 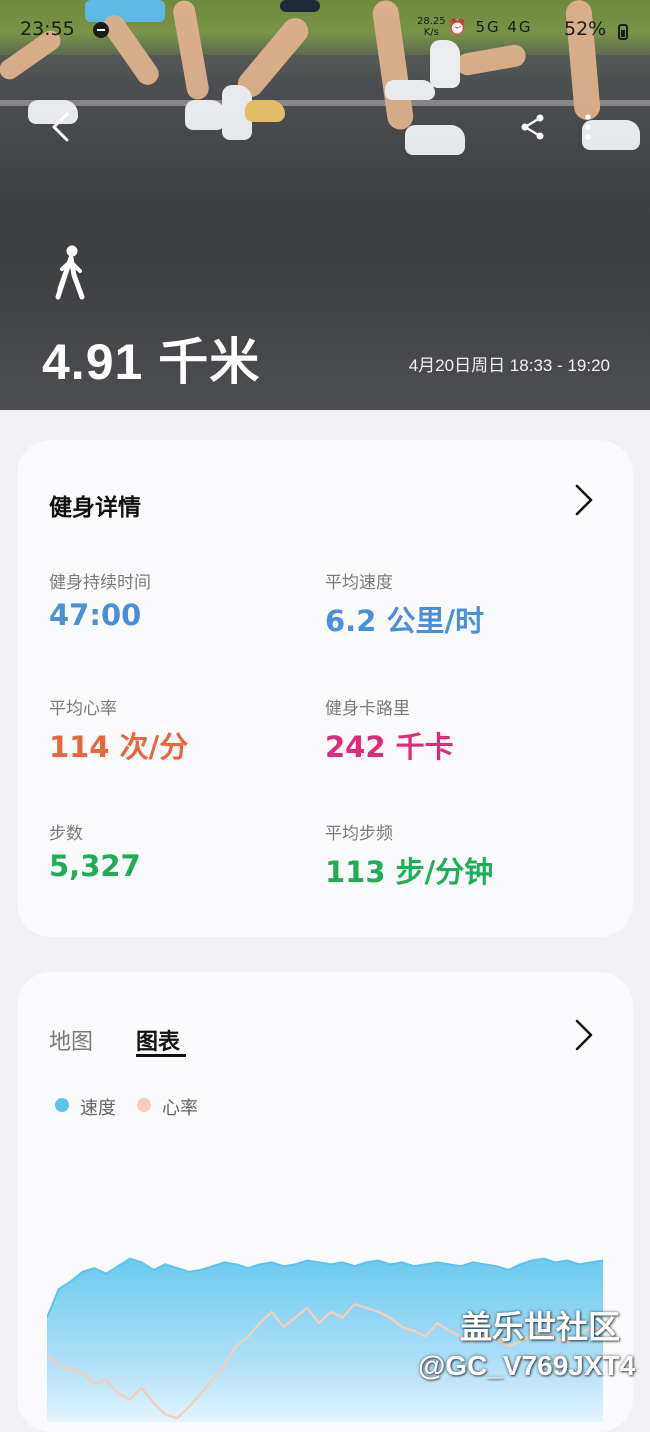 What do you see at coordinates (431, 21) in the screenshot?
I see `network-speed-value: 28.25` at bounding box center [431, 21].